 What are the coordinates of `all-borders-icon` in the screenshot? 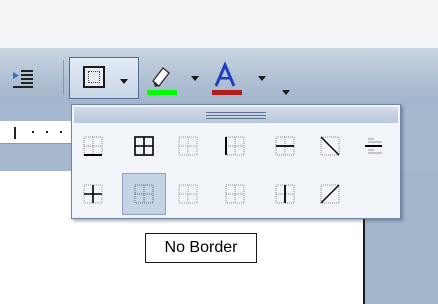 It's located at (144, 146).